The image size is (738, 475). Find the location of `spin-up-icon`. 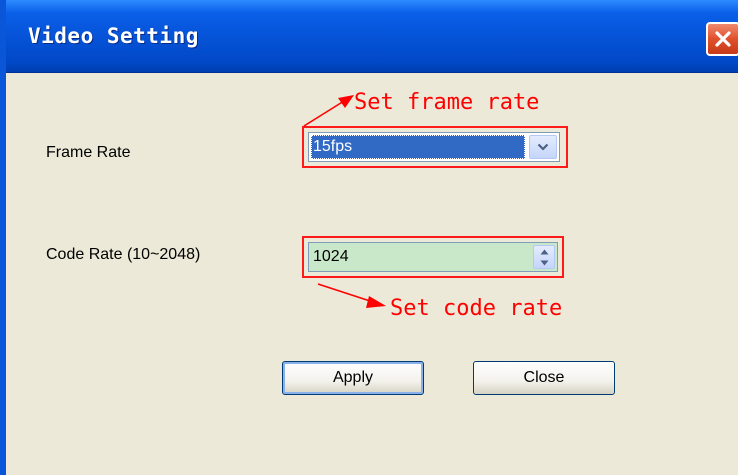

spin-up-icon is located at coordinates (544, 251).